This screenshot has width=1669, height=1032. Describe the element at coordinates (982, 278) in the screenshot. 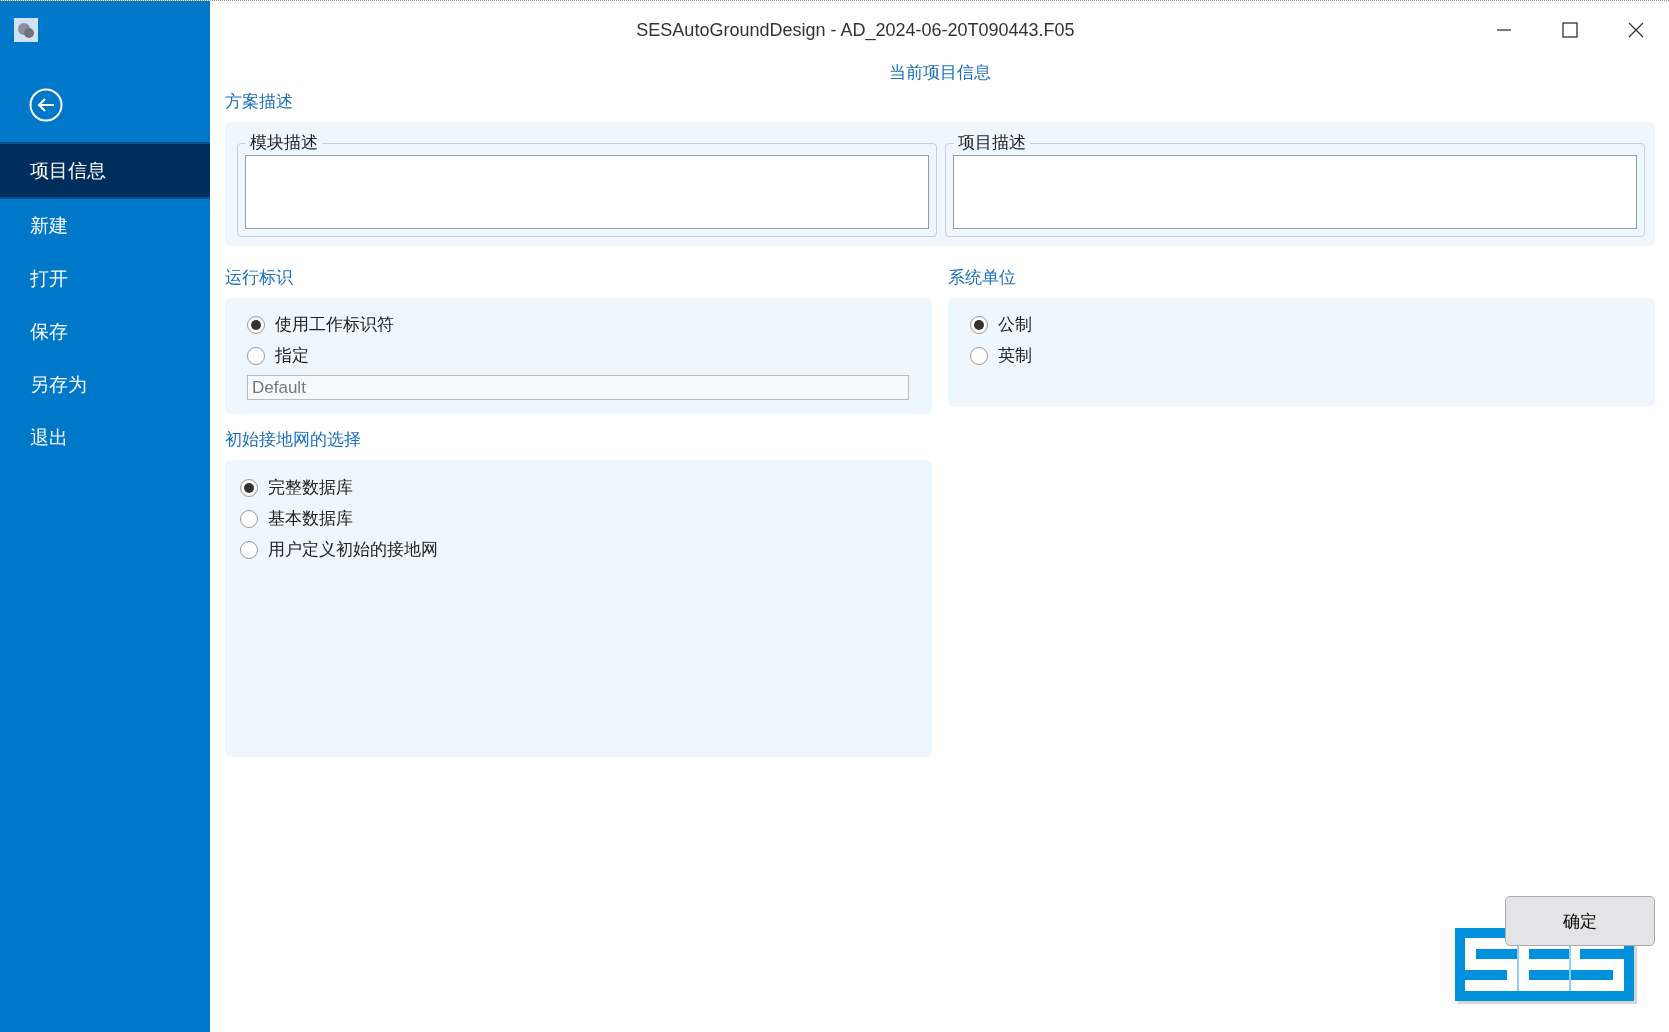

I see `section-heading: 系统单位` at that location.